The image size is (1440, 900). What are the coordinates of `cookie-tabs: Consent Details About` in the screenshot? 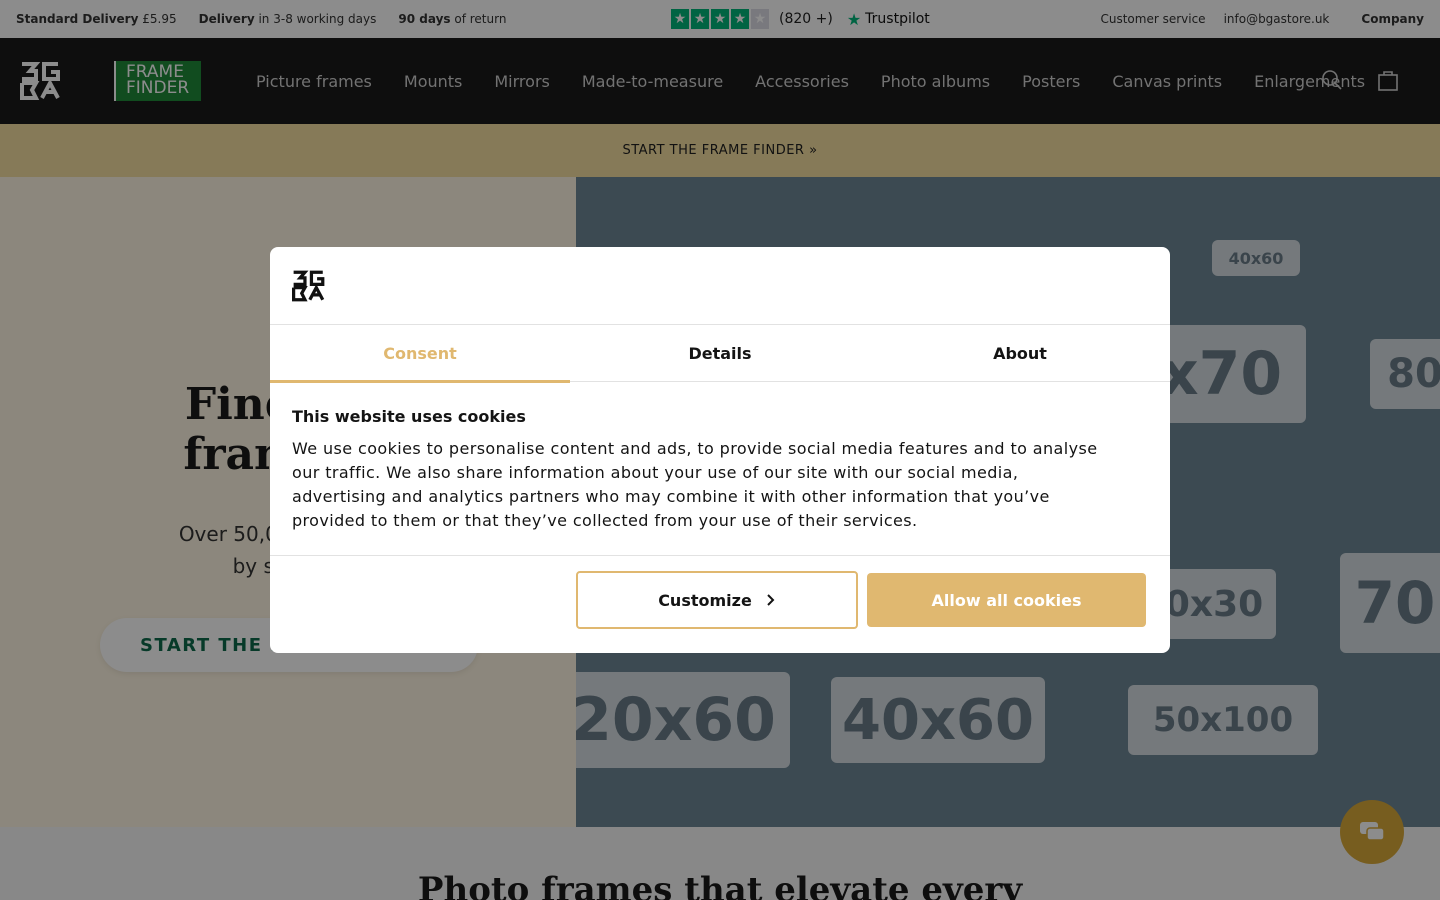 It's located at (720, 353).